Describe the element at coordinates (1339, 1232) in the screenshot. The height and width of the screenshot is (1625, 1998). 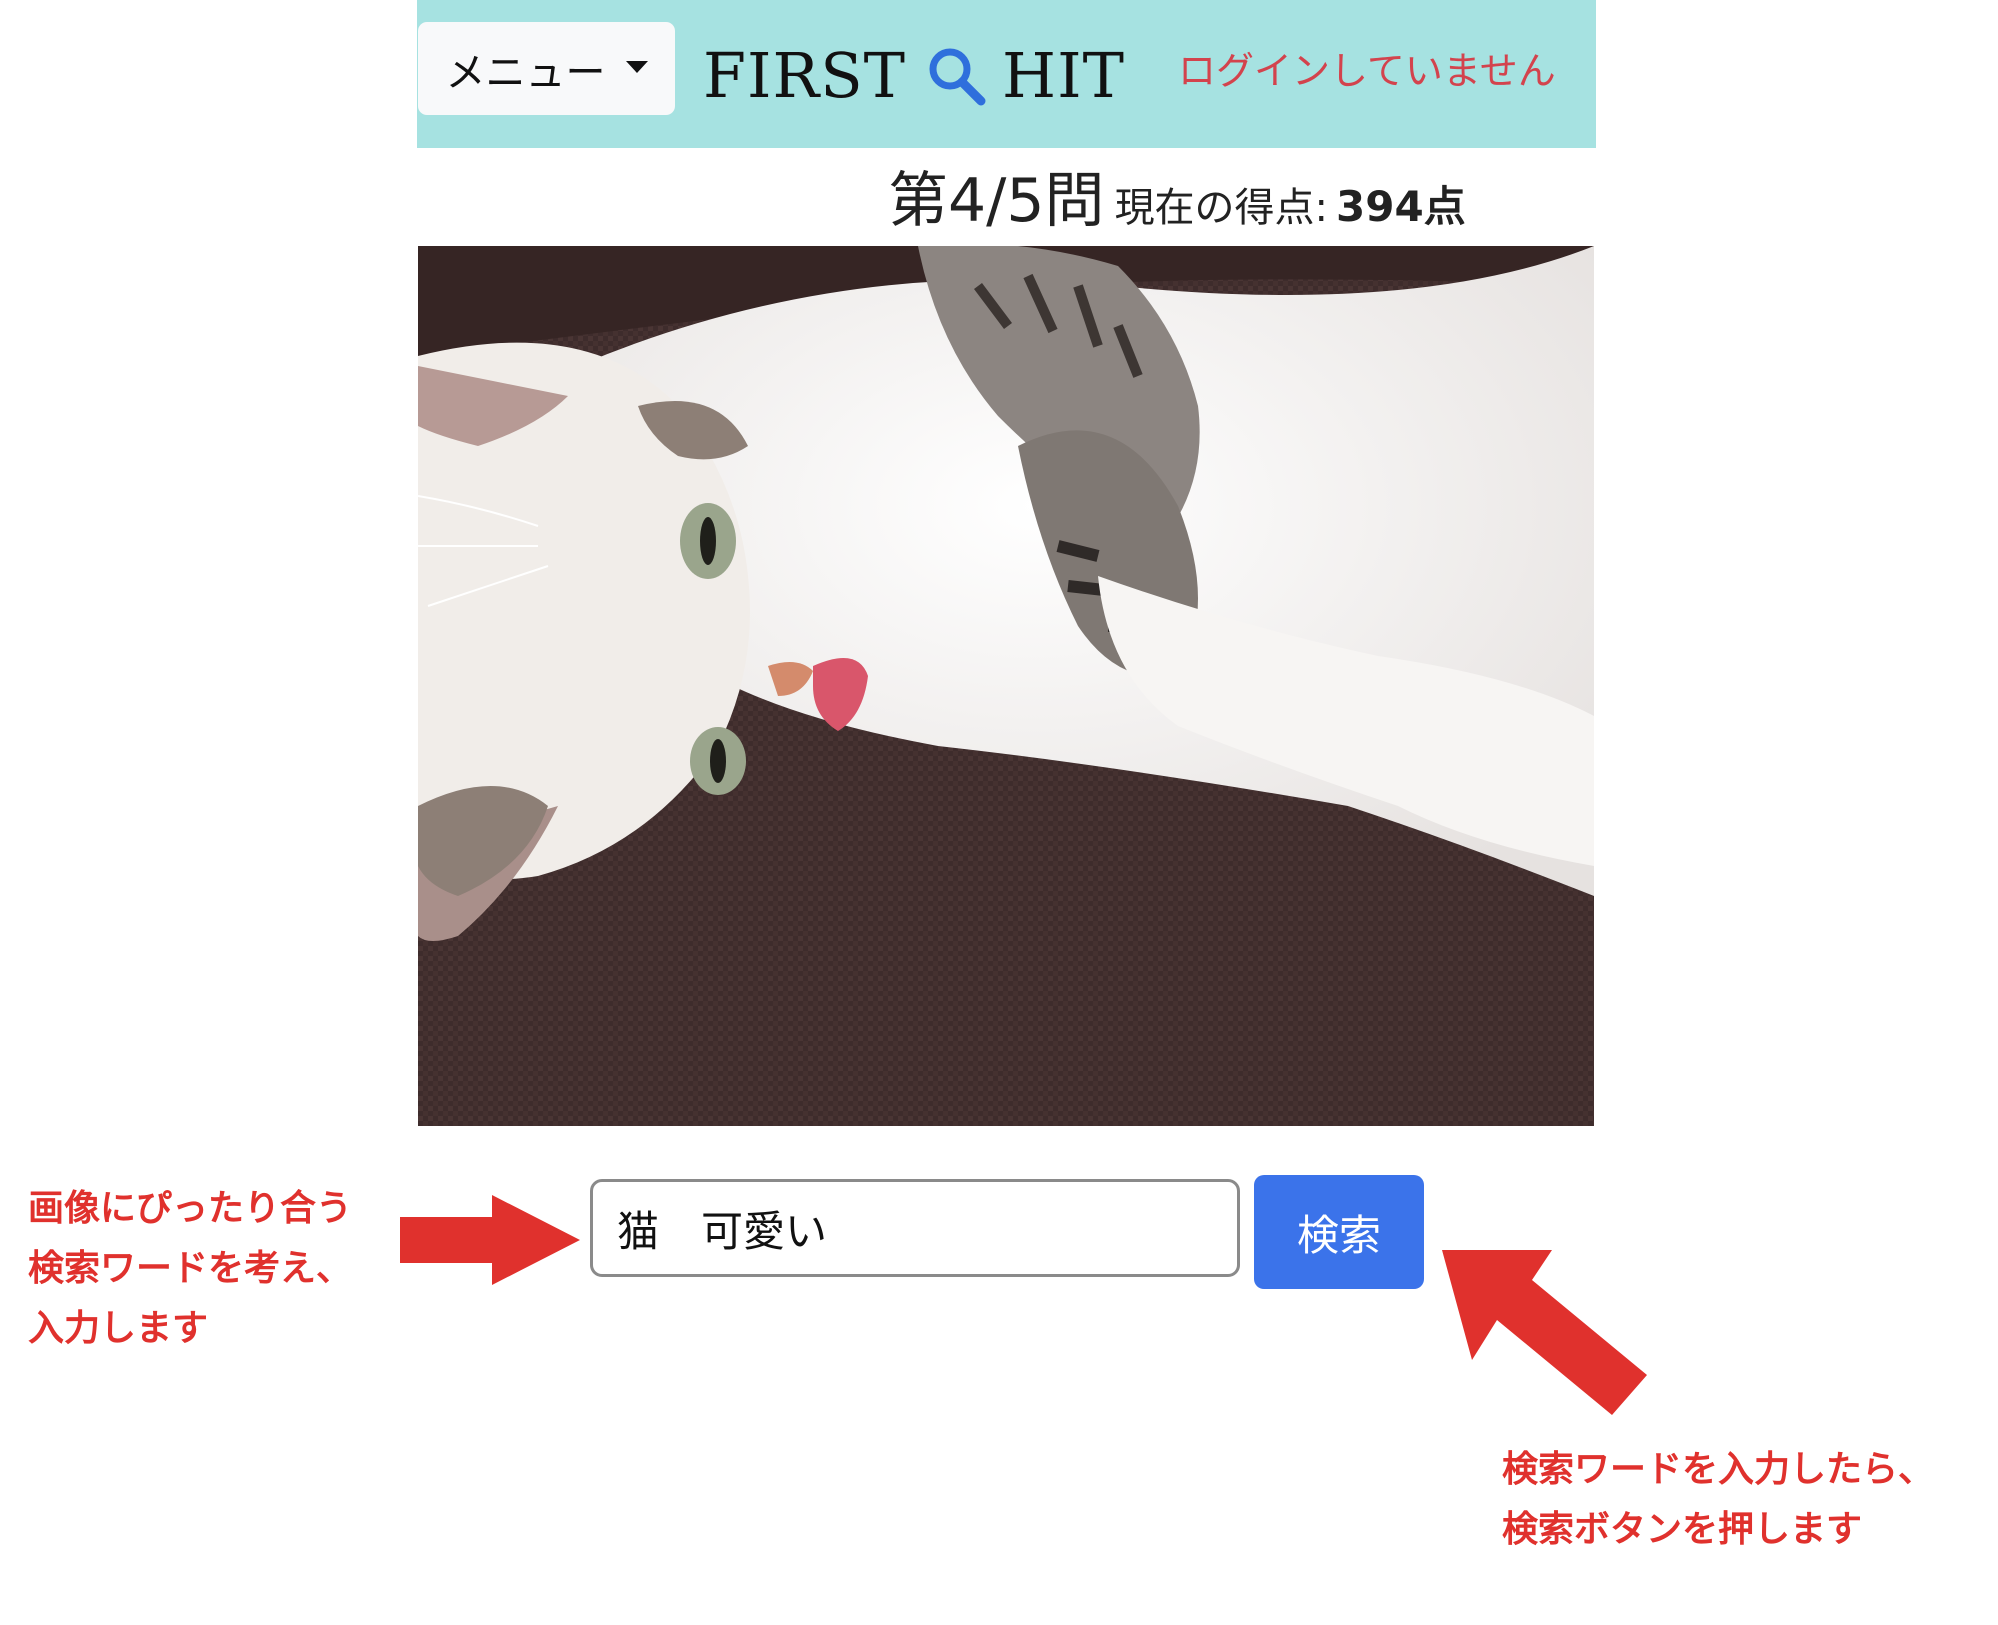
I see `search-button: 検索` at that location.